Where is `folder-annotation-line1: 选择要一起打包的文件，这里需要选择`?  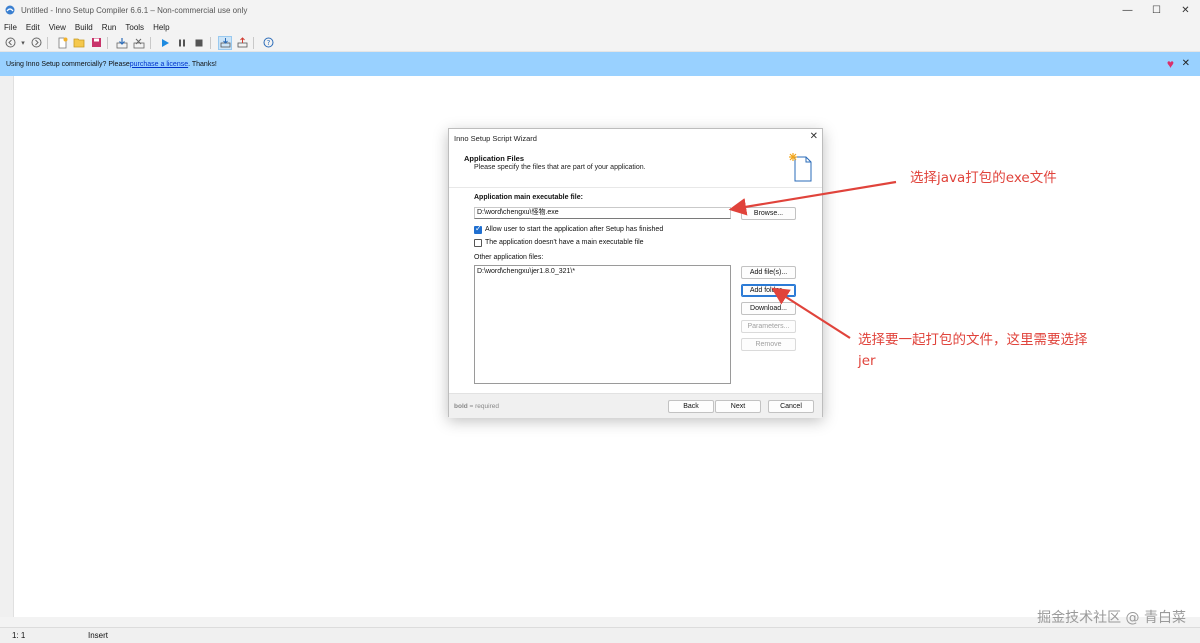
folder-annotation-line1: 选择要一起打包的文件，这里需要选择 is located at coordinates (973, 340).